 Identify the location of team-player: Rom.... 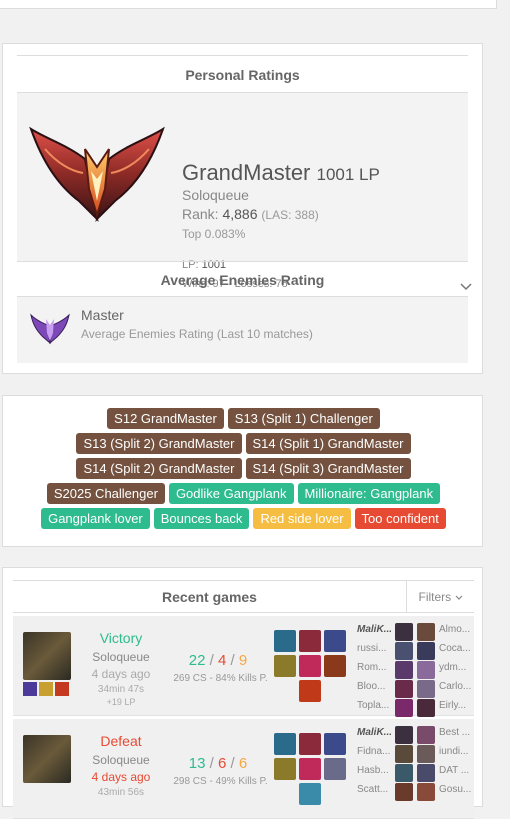
(374, 667).